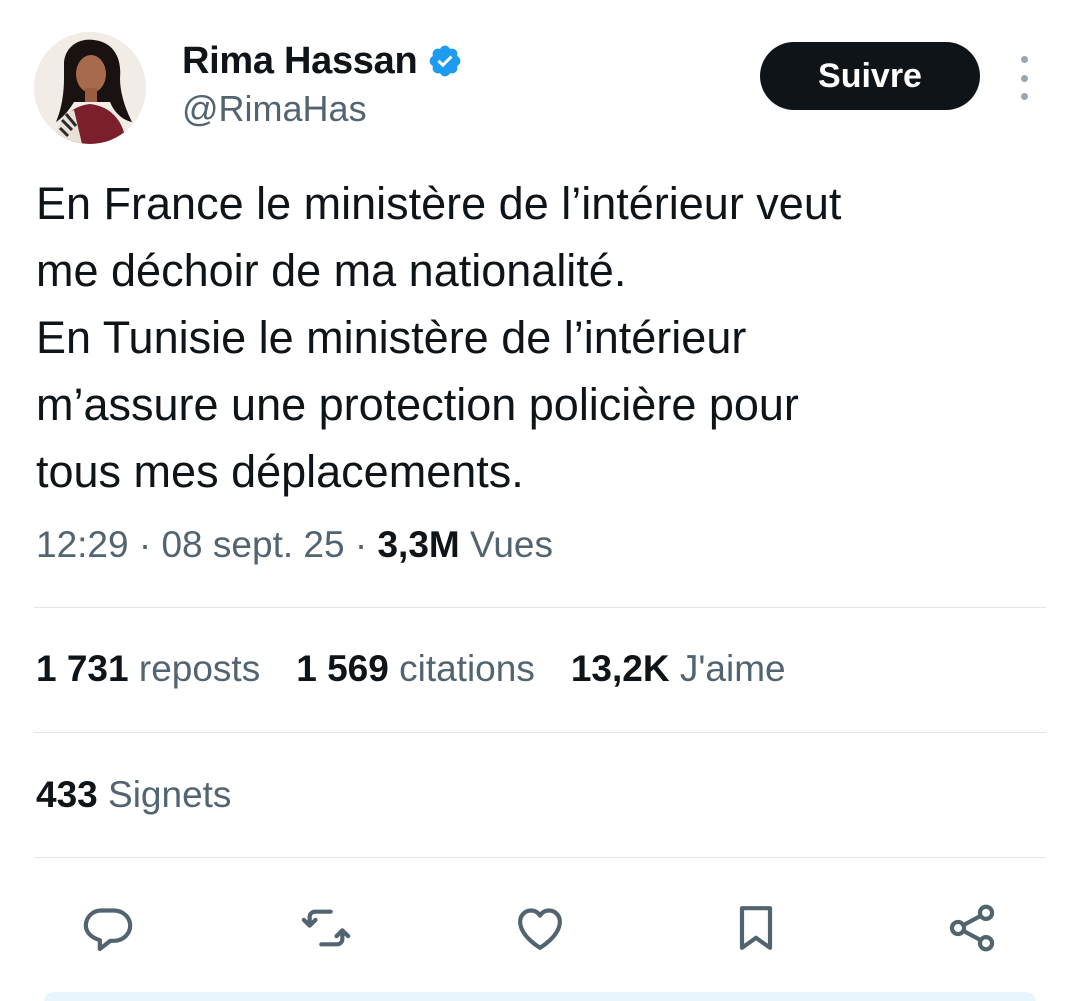  I want to click on action-bar, so click(540, 928).